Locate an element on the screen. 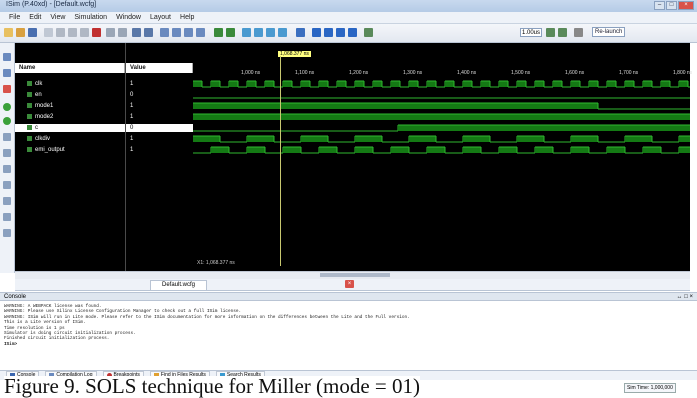 Image resolution: width=697 pixels, height=398 pixels. find-icon is located at coordinates (136, 32).